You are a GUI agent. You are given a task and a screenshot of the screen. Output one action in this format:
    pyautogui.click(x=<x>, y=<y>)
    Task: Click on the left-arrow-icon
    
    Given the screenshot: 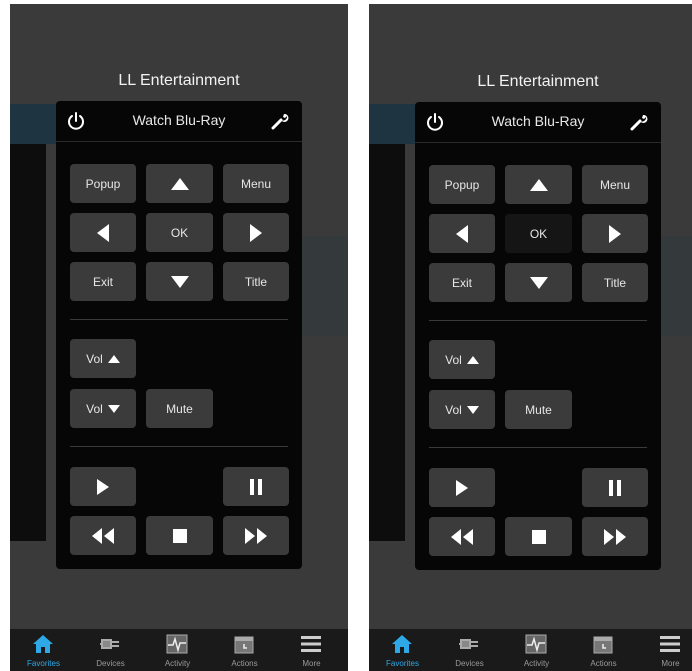 What is the action you would take?
    pyautogui.click(x=462, y=233)
    